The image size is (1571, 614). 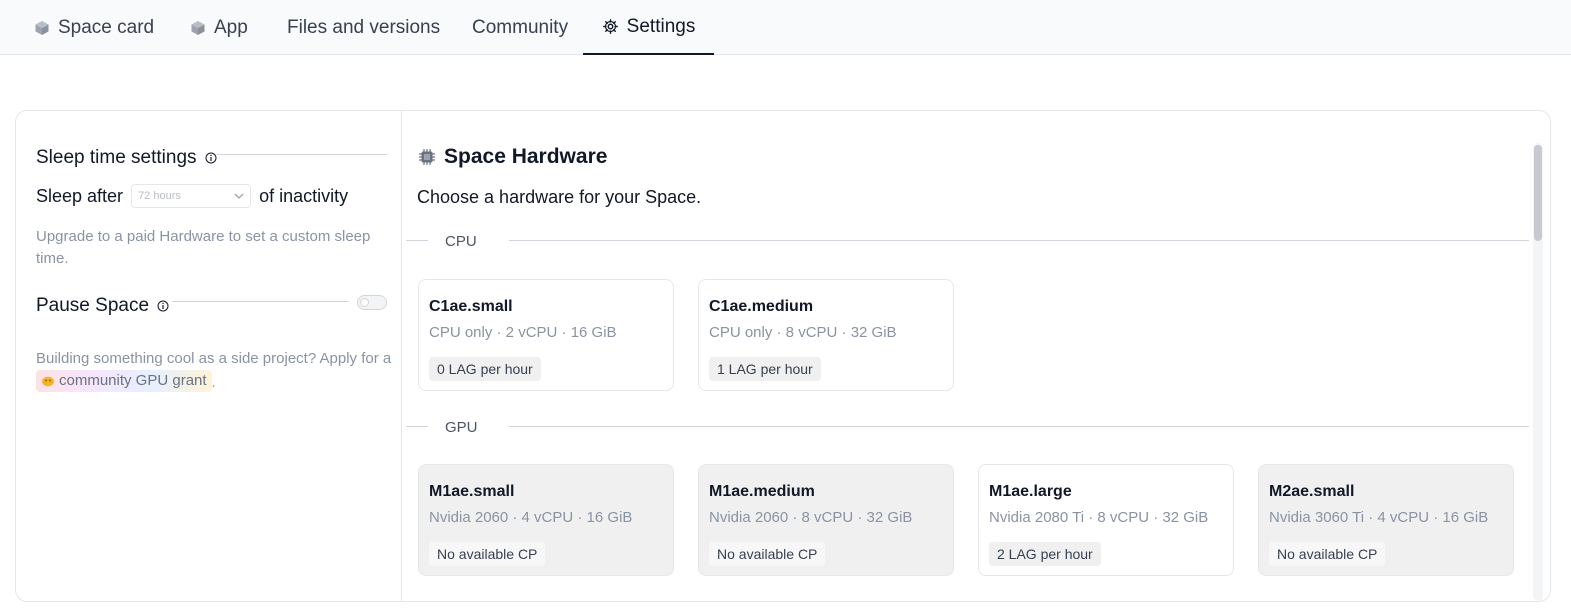 What do you see at coordinates (231, 27) in the screenshot?
I see `tab-label: App` at bounding box center [231, 27].